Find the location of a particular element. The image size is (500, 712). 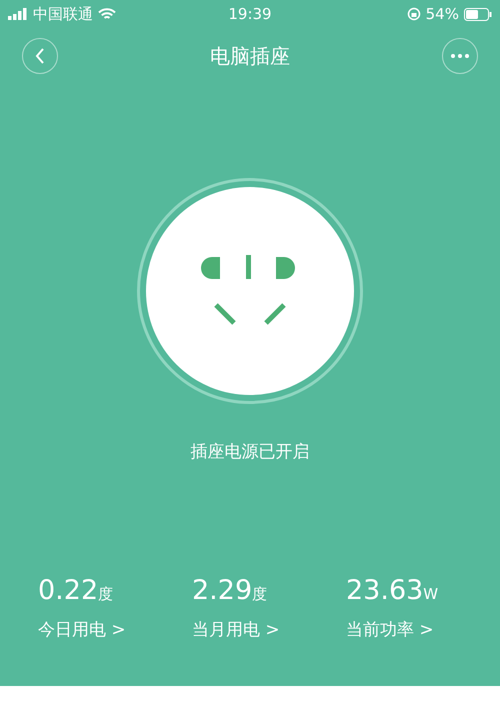

power-toggle is located at coordinates (250, 291).